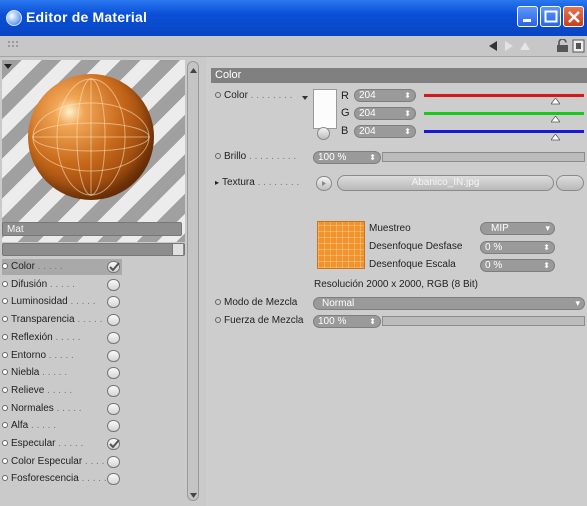 The width and height of the screenshot is (587, 506). I want to click on channel-item: Transparencia . . . . ., so click(62, 320).